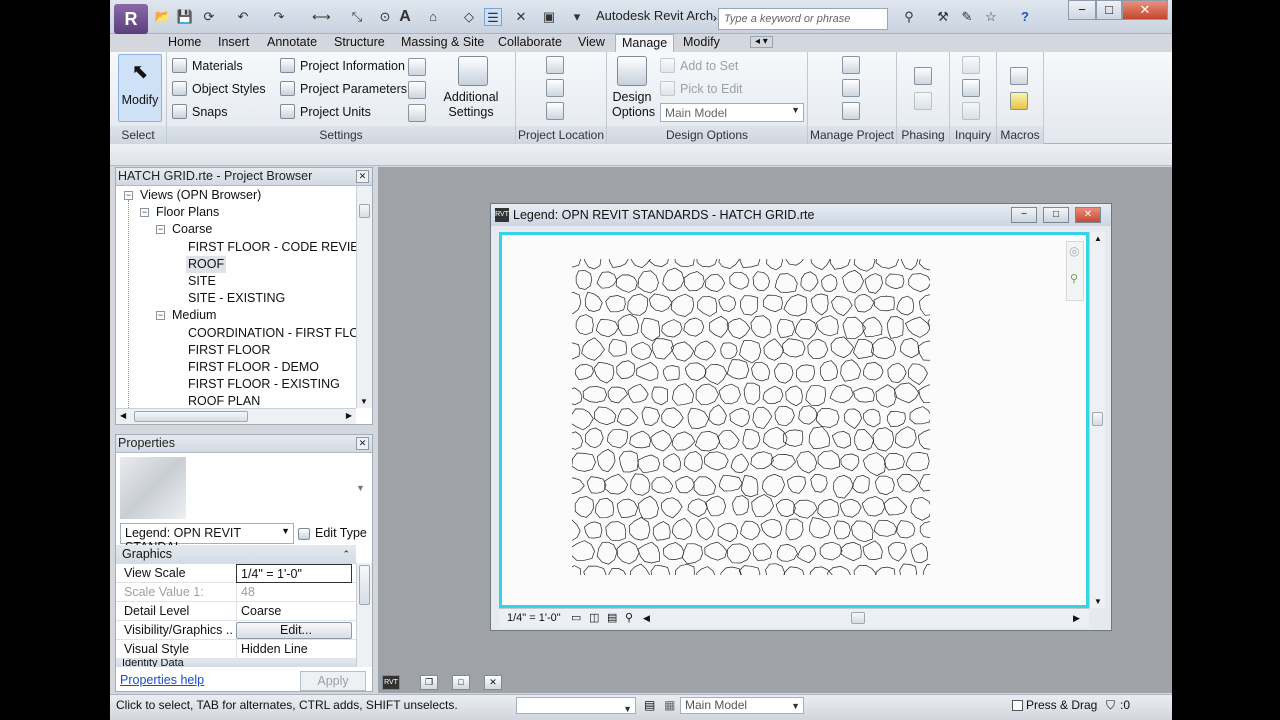  What do you see at coordinates (1088, 215) in the screenshot?
I see `view-close-button: ✕` at bounding box center [1088, 215].